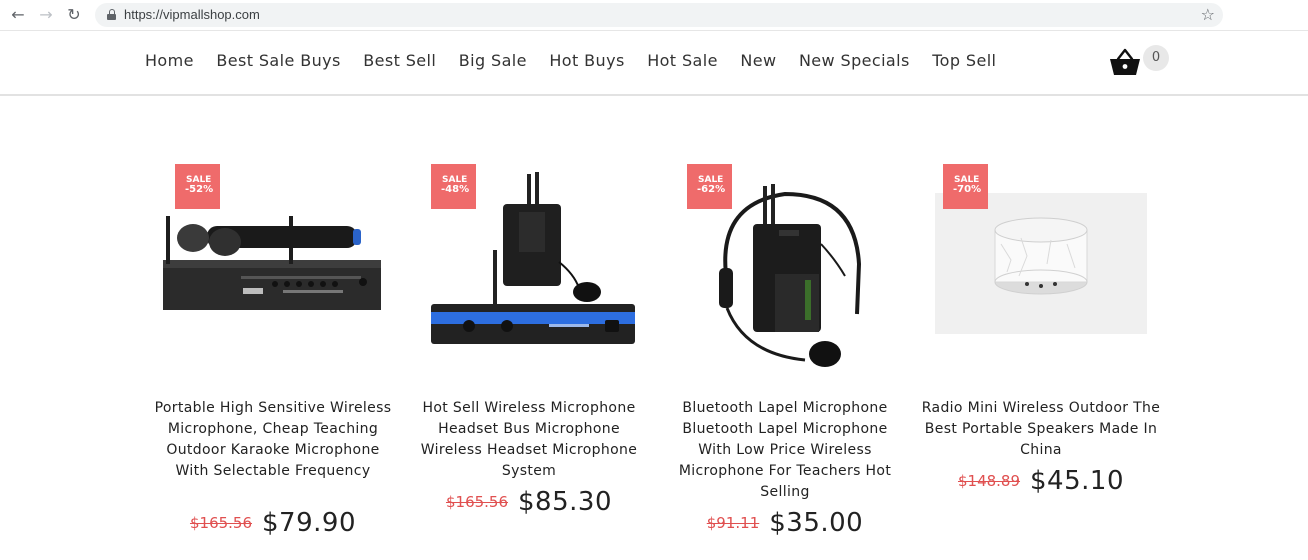  What do you see at coordinates (18, 15) in the screenshot?
I see `back-arrow-icon: ←` at bounding box center [18, 15].